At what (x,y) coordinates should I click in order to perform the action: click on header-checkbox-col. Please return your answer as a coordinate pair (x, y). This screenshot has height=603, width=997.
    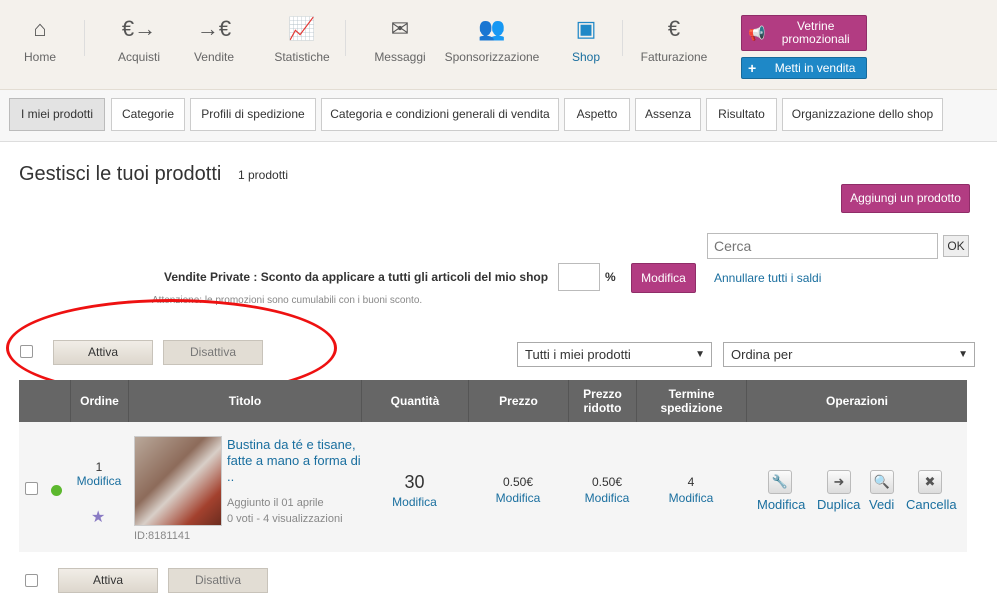
    Looking at the image, I should click on (44, 401).